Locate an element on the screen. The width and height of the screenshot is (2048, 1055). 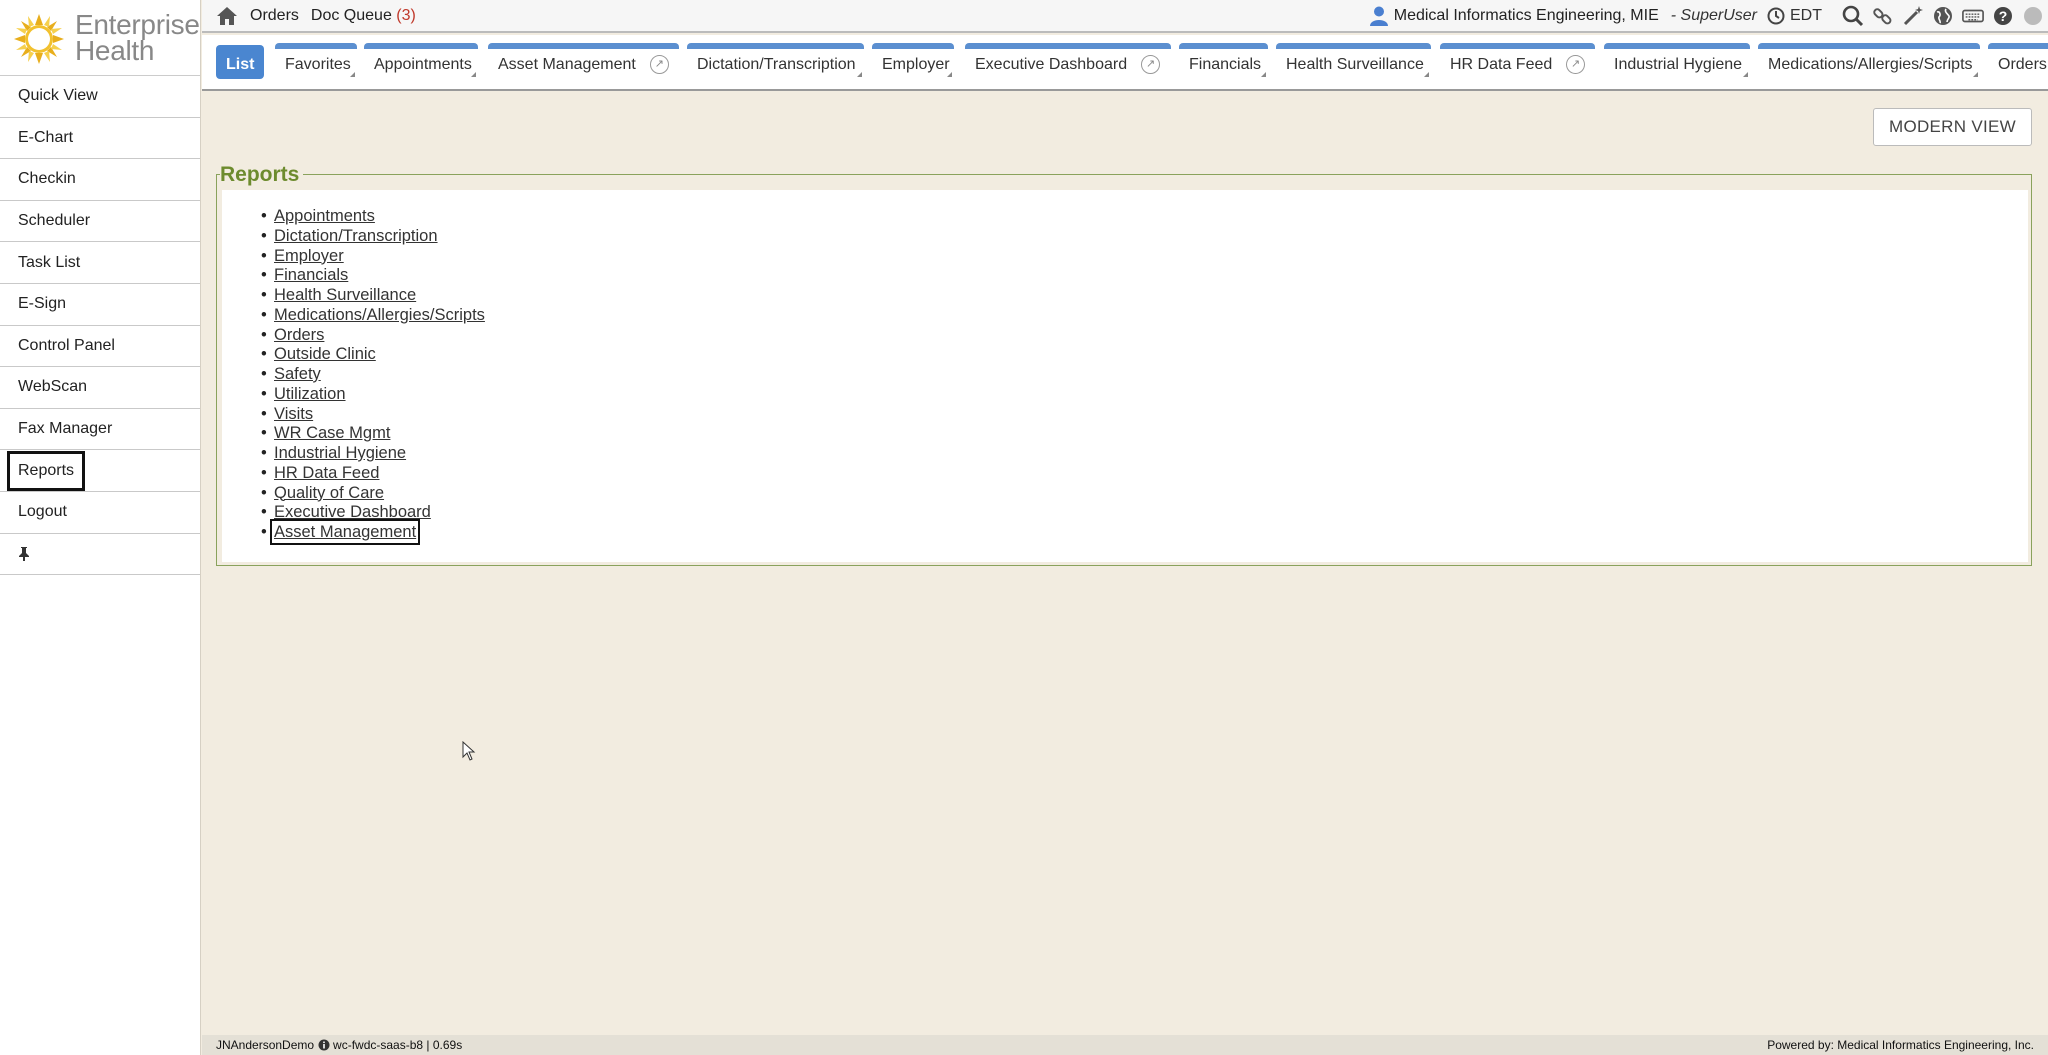
help-icon: ? is located at coordinates (2003, 16).